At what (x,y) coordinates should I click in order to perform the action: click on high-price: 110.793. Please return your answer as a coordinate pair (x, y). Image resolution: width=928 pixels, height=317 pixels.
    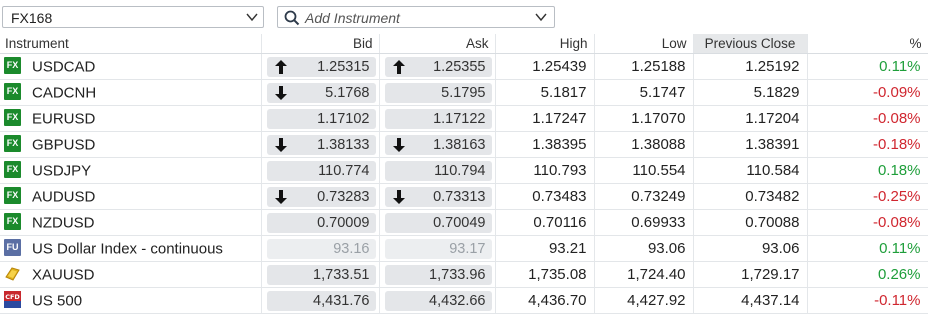
    Looking at the image, I should click on (545, 170).